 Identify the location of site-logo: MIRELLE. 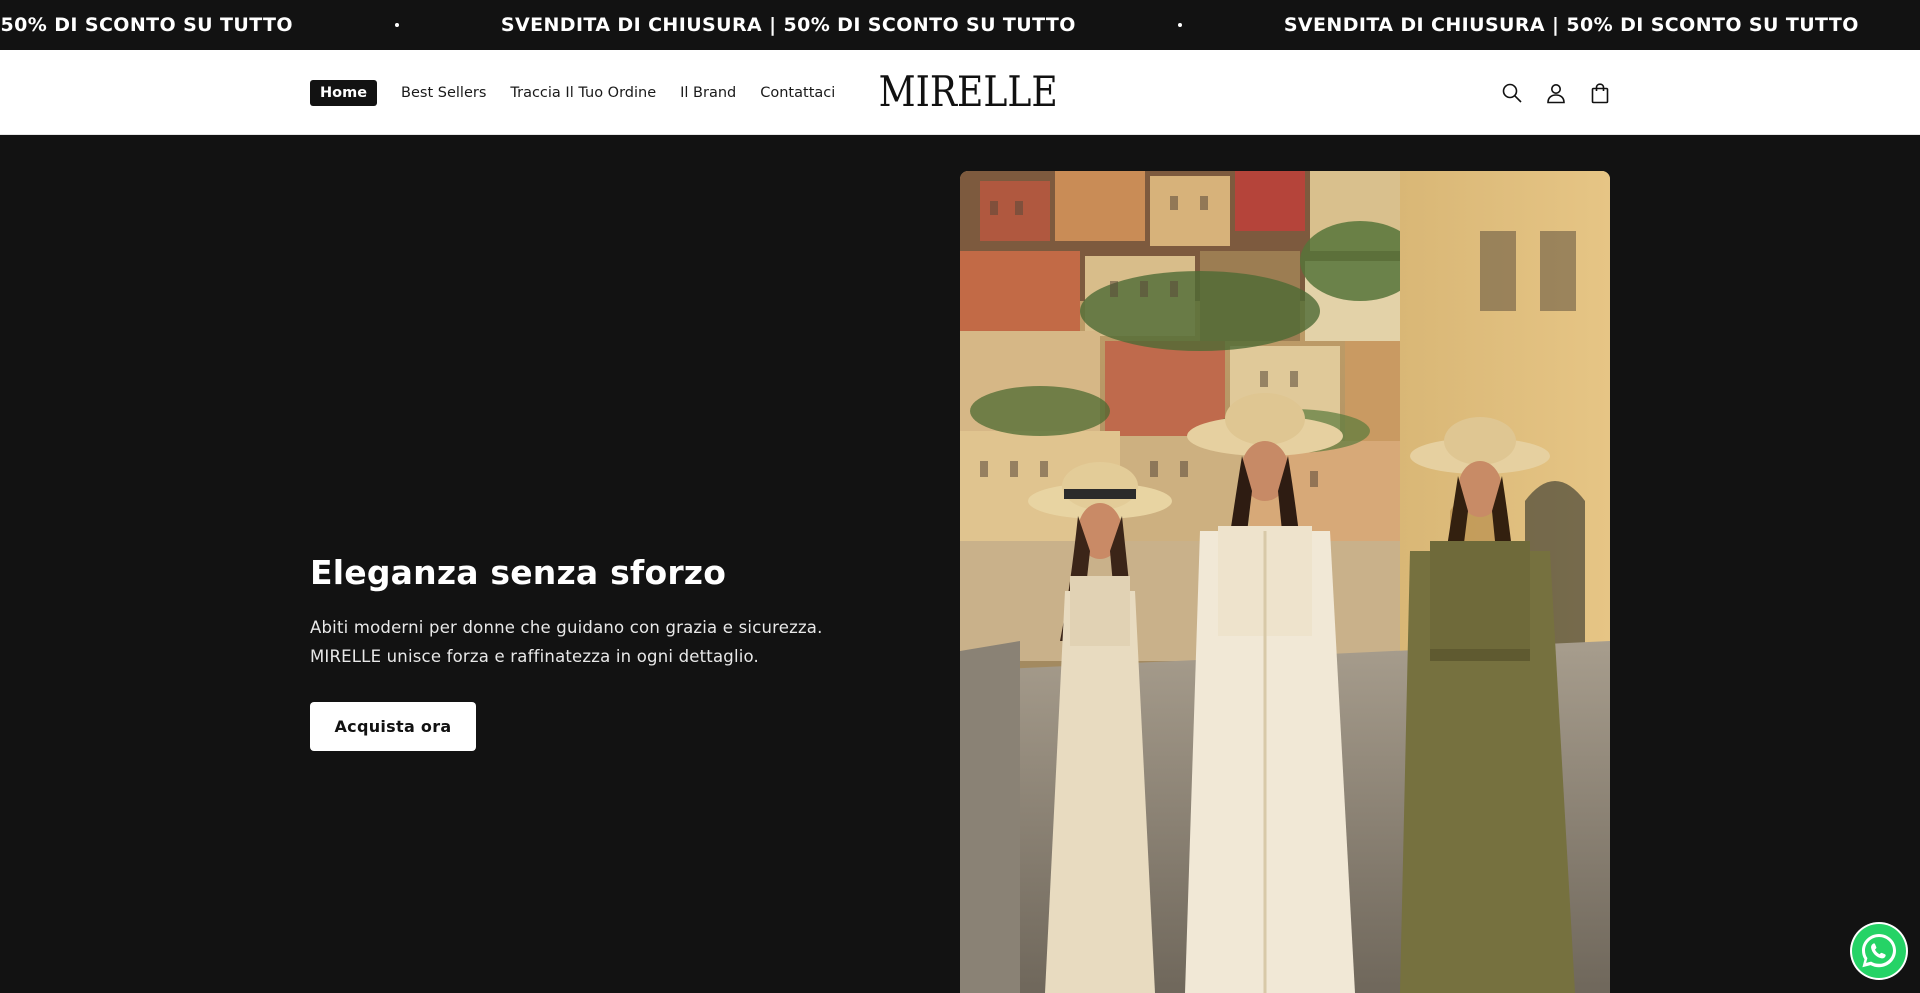
(968, 92).